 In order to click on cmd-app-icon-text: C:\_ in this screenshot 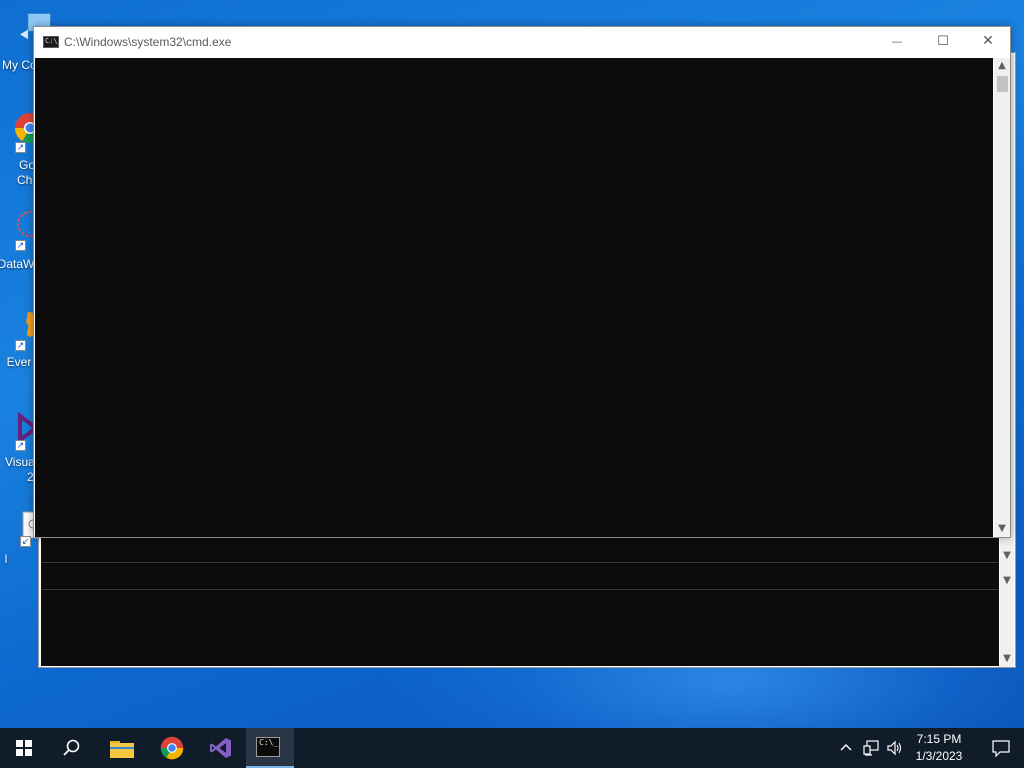, I will do `click(53, 41)`.